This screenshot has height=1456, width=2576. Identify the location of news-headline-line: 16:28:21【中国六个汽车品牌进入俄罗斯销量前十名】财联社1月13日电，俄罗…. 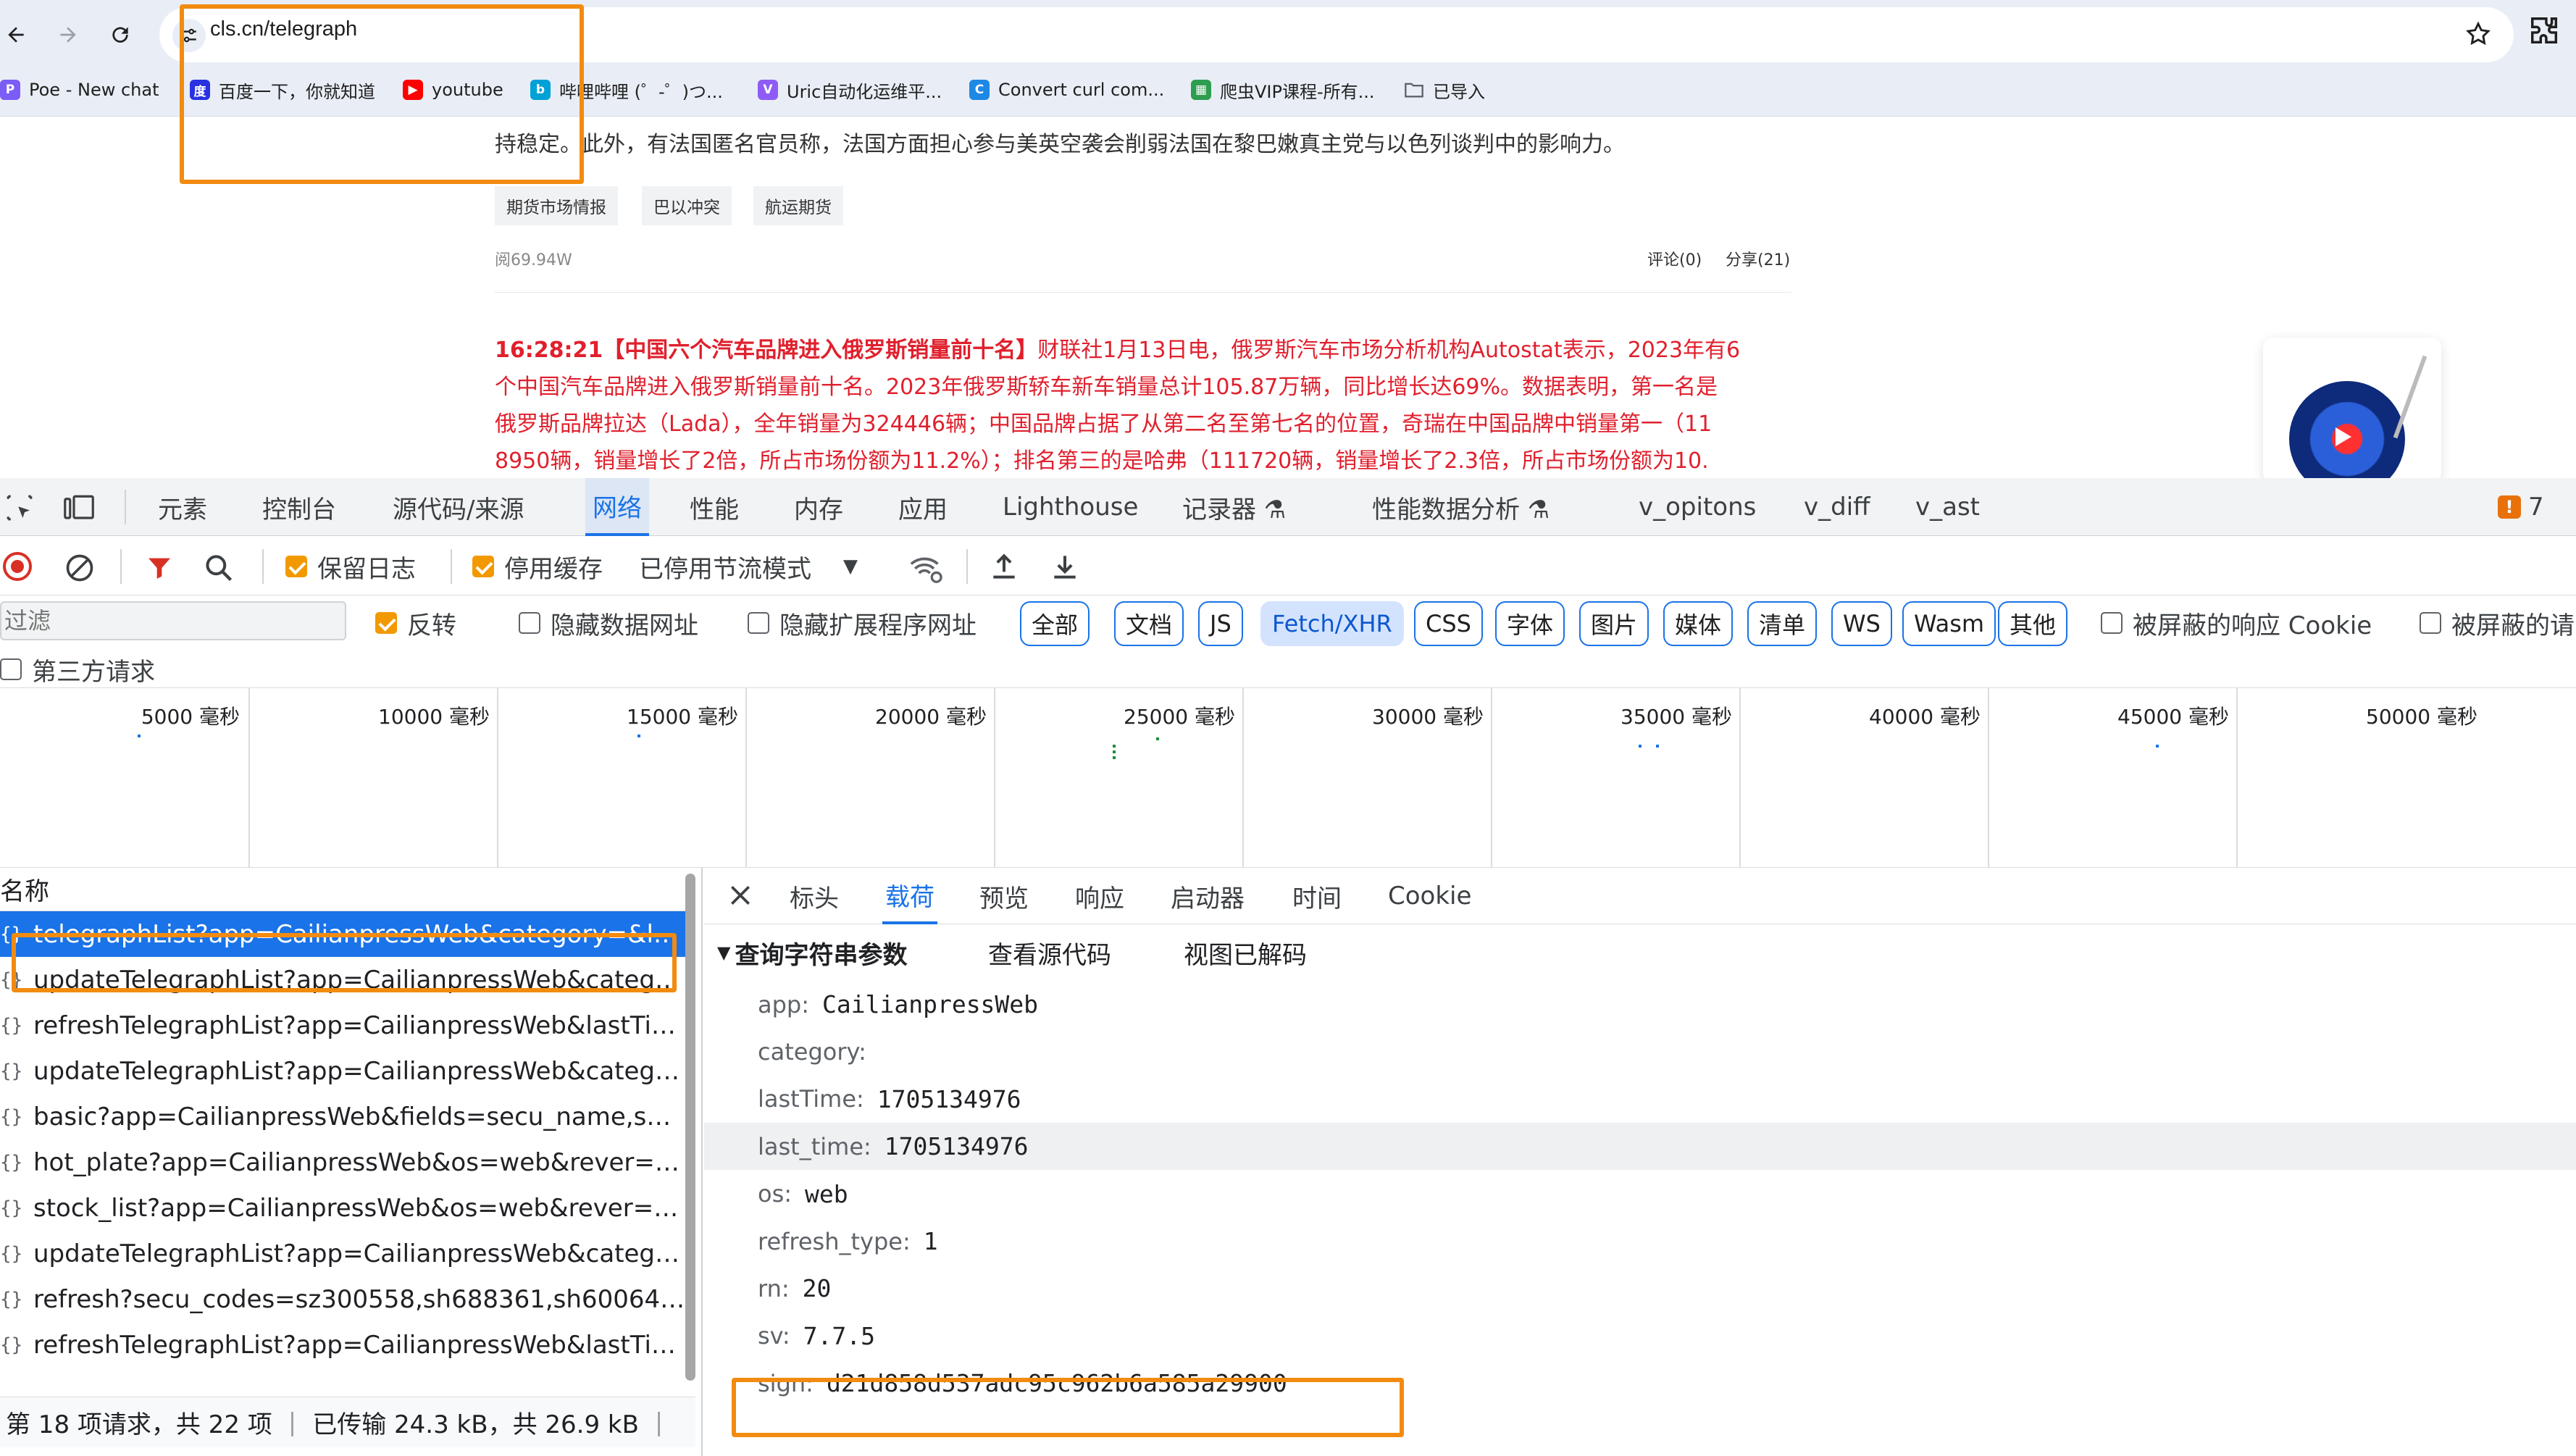
(1117, 350).